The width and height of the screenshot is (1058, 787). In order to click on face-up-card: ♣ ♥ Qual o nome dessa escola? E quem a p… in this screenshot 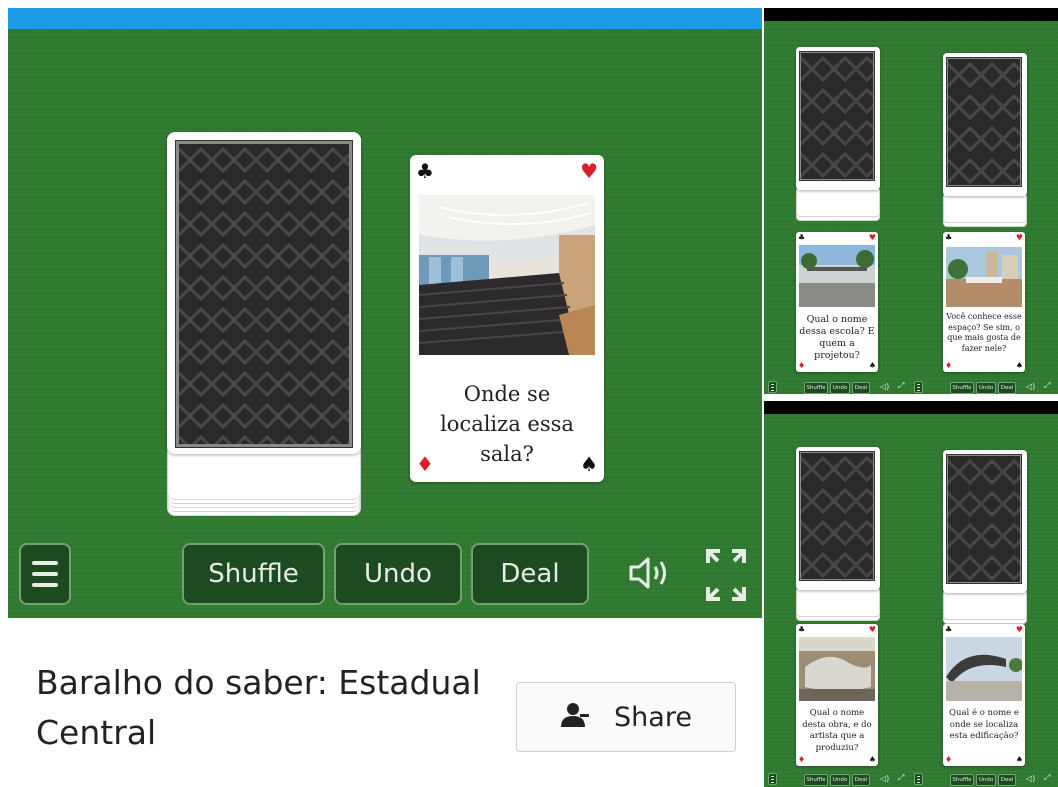, I will do `click(837, 302)`.